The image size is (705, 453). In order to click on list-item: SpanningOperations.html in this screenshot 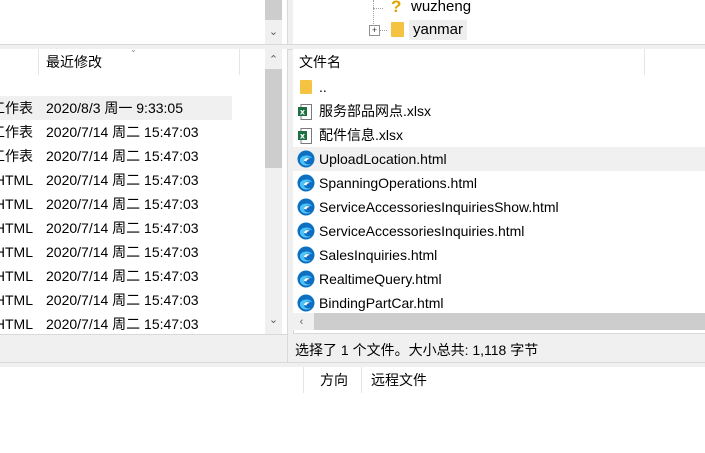, I will do `click(499, 183)`.